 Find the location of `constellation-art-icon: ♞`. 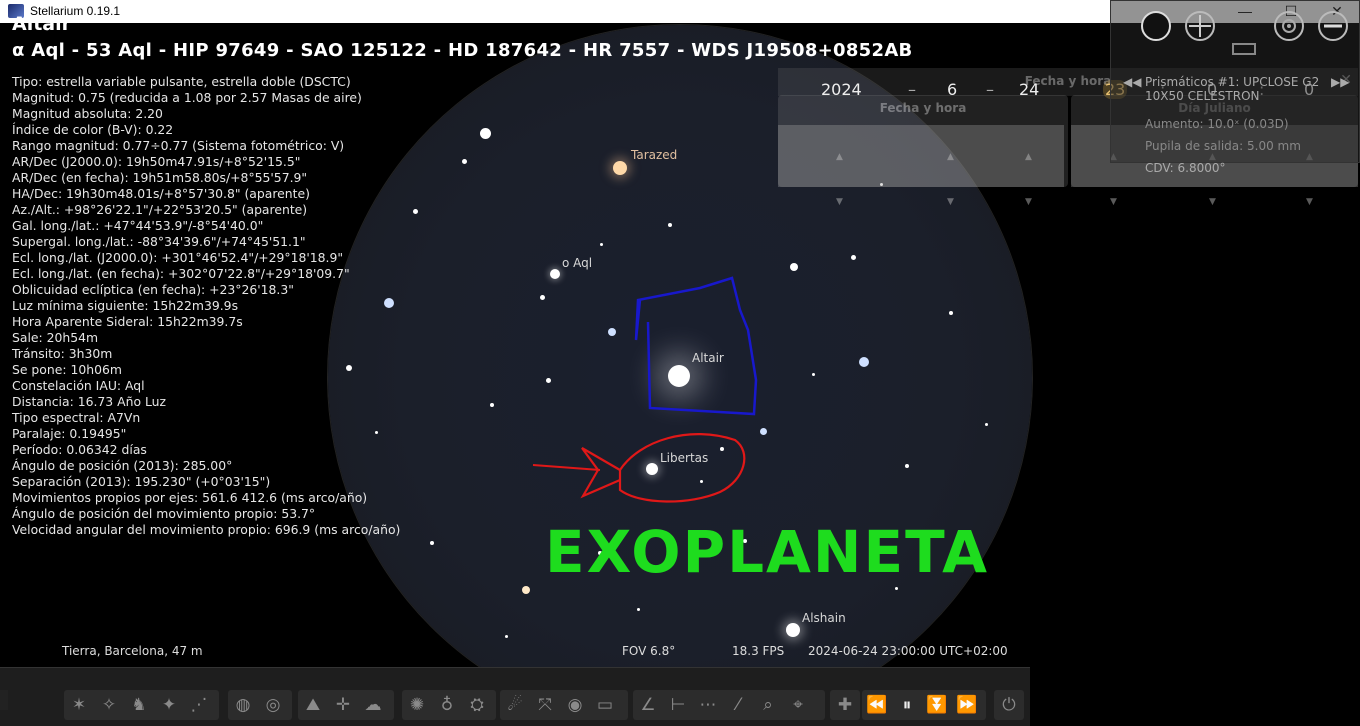

constellation-art-icon: ♞ is located at coordinates (139, 705).